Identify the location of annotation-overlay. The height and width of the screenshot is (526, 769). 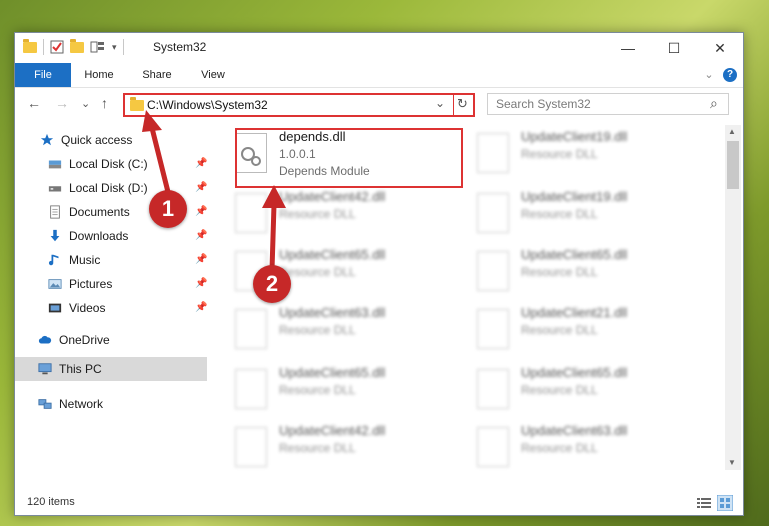
(214, 190).